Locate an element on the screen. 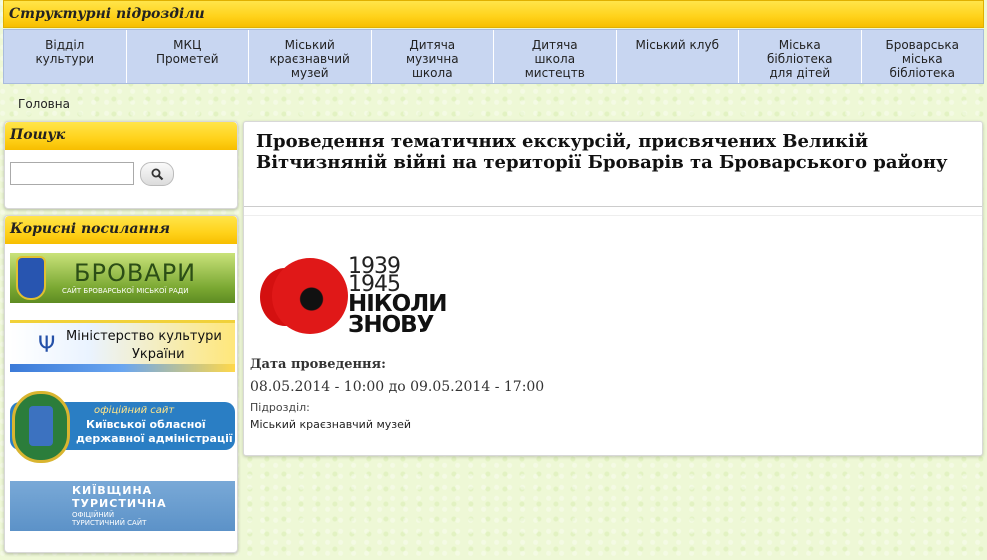  nav-label-line: мистецтв is located at coordinates (554, 73).